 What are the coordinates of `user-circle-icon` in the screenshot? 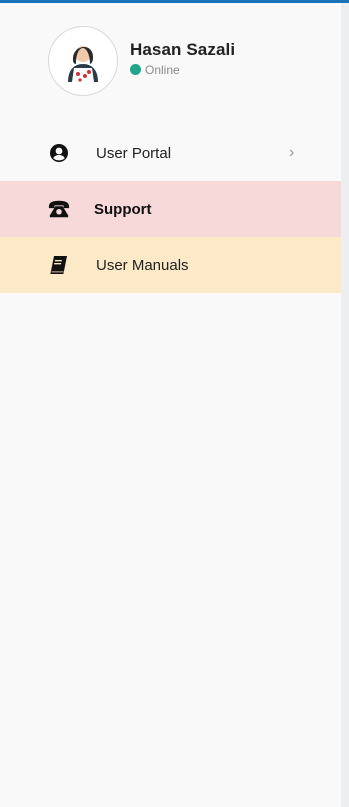 It's located at (59, 153).